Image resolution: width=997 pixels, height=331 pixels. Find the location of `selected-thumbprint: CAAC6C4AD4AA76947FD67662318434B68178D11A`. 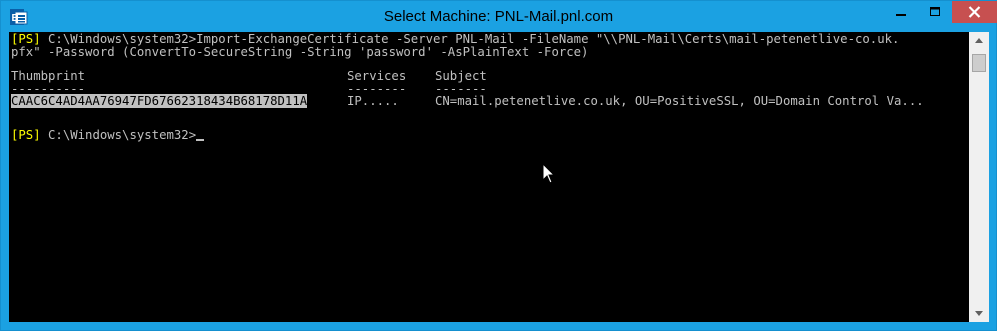

selected-thumbprint: CAAC6C4AD4AA76947FD67662318434B68178D11A is located at coordinates (159, 101).